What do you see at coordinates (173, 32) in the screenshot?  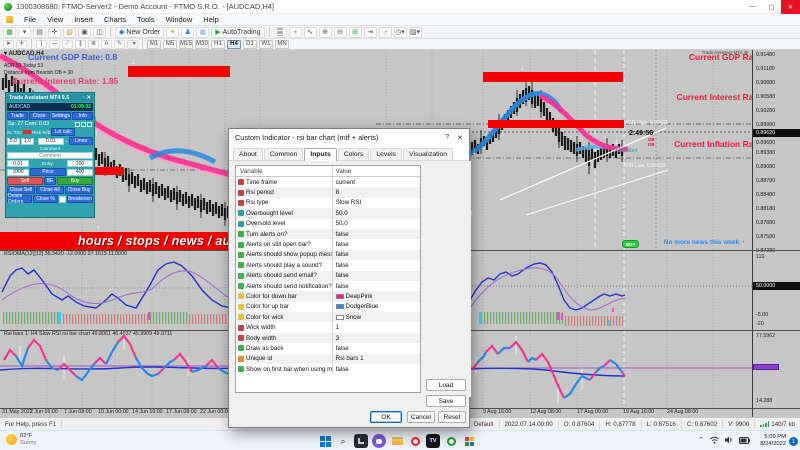 I see `mql-community-icon: ✦` at bounding box center [173, 32].